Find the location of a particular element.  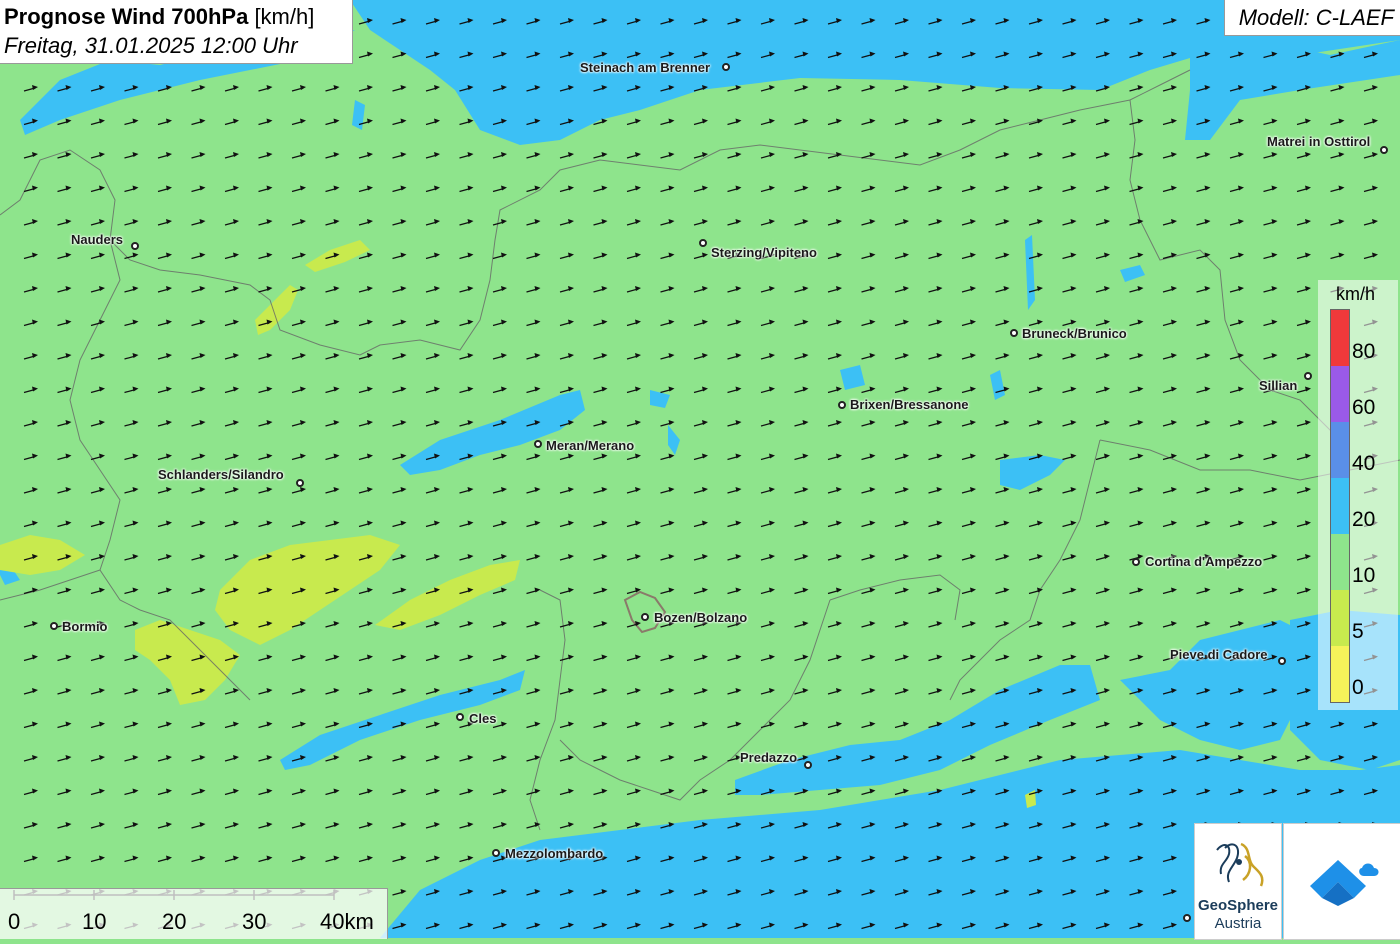

legend-bar is located at coordinates (1340, 506).